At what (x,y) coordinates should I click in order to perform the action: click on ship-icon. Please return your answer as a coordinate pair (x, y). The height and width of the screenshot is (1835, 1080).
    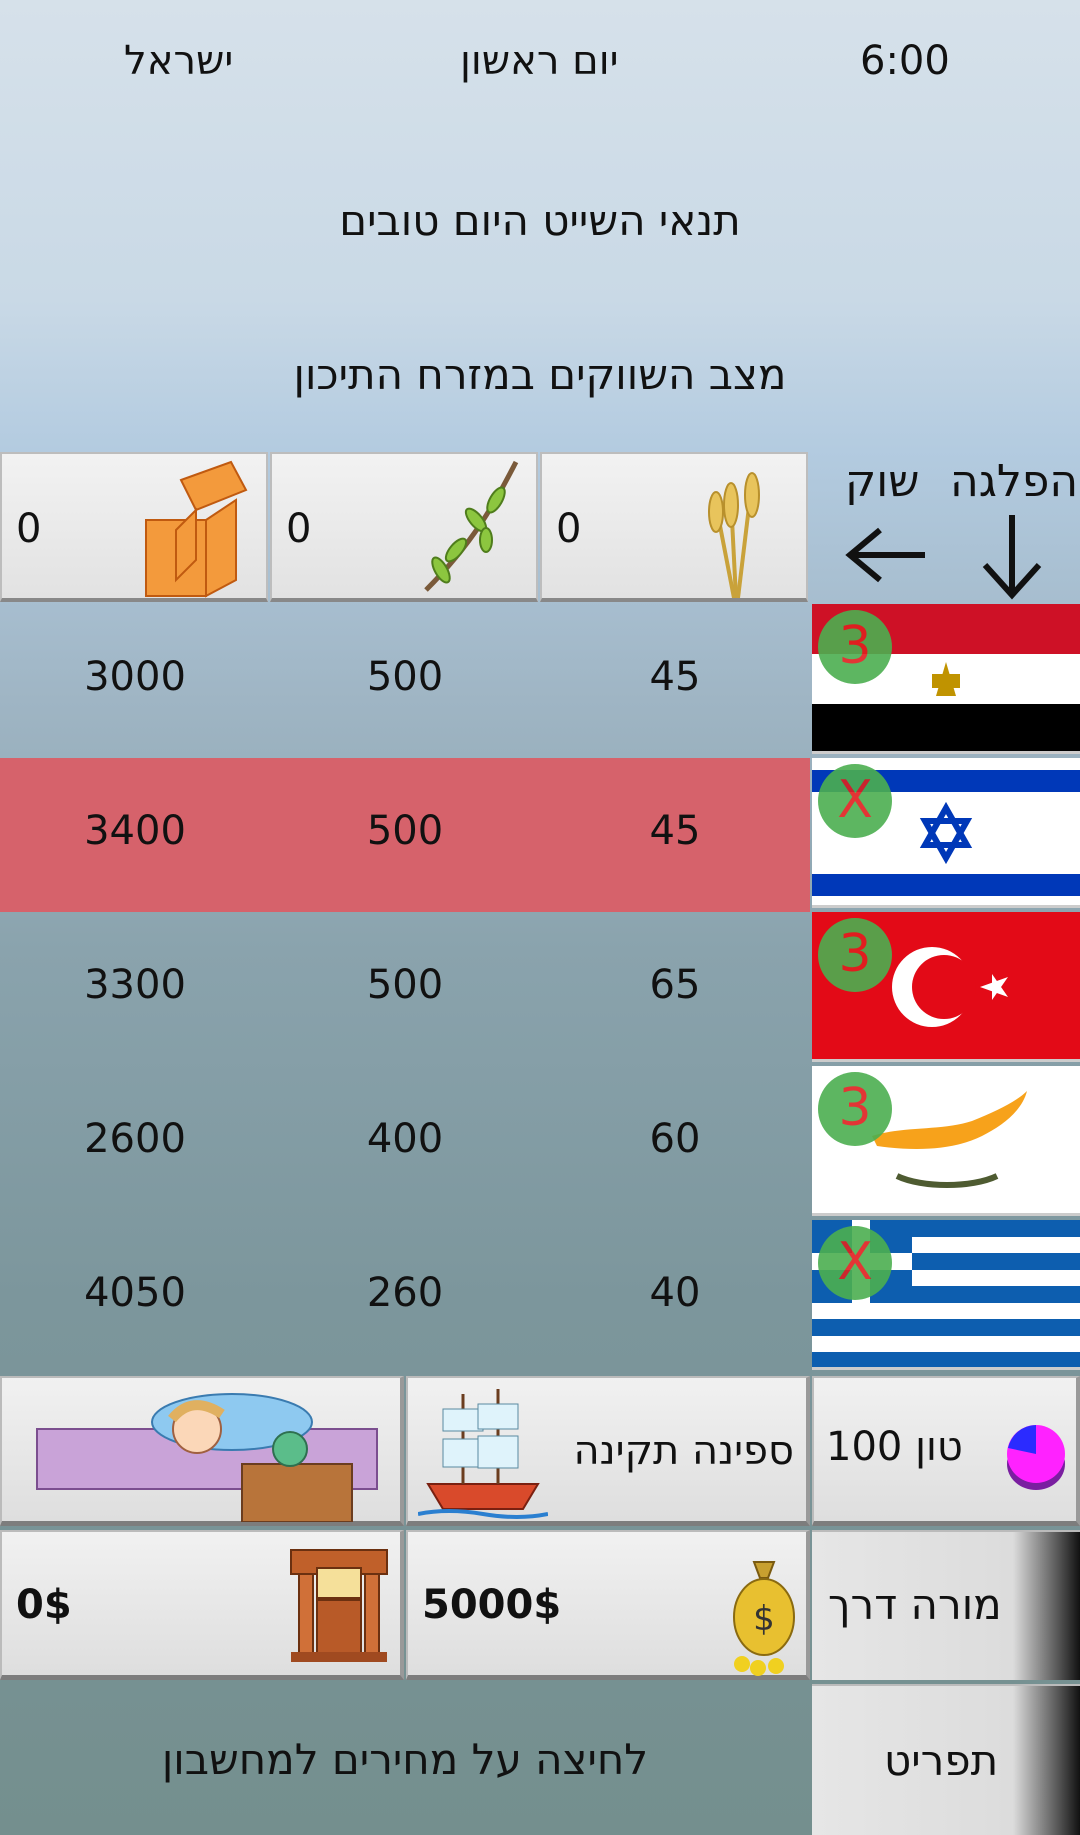
    Looking at the image, I should click on (483, 1454).